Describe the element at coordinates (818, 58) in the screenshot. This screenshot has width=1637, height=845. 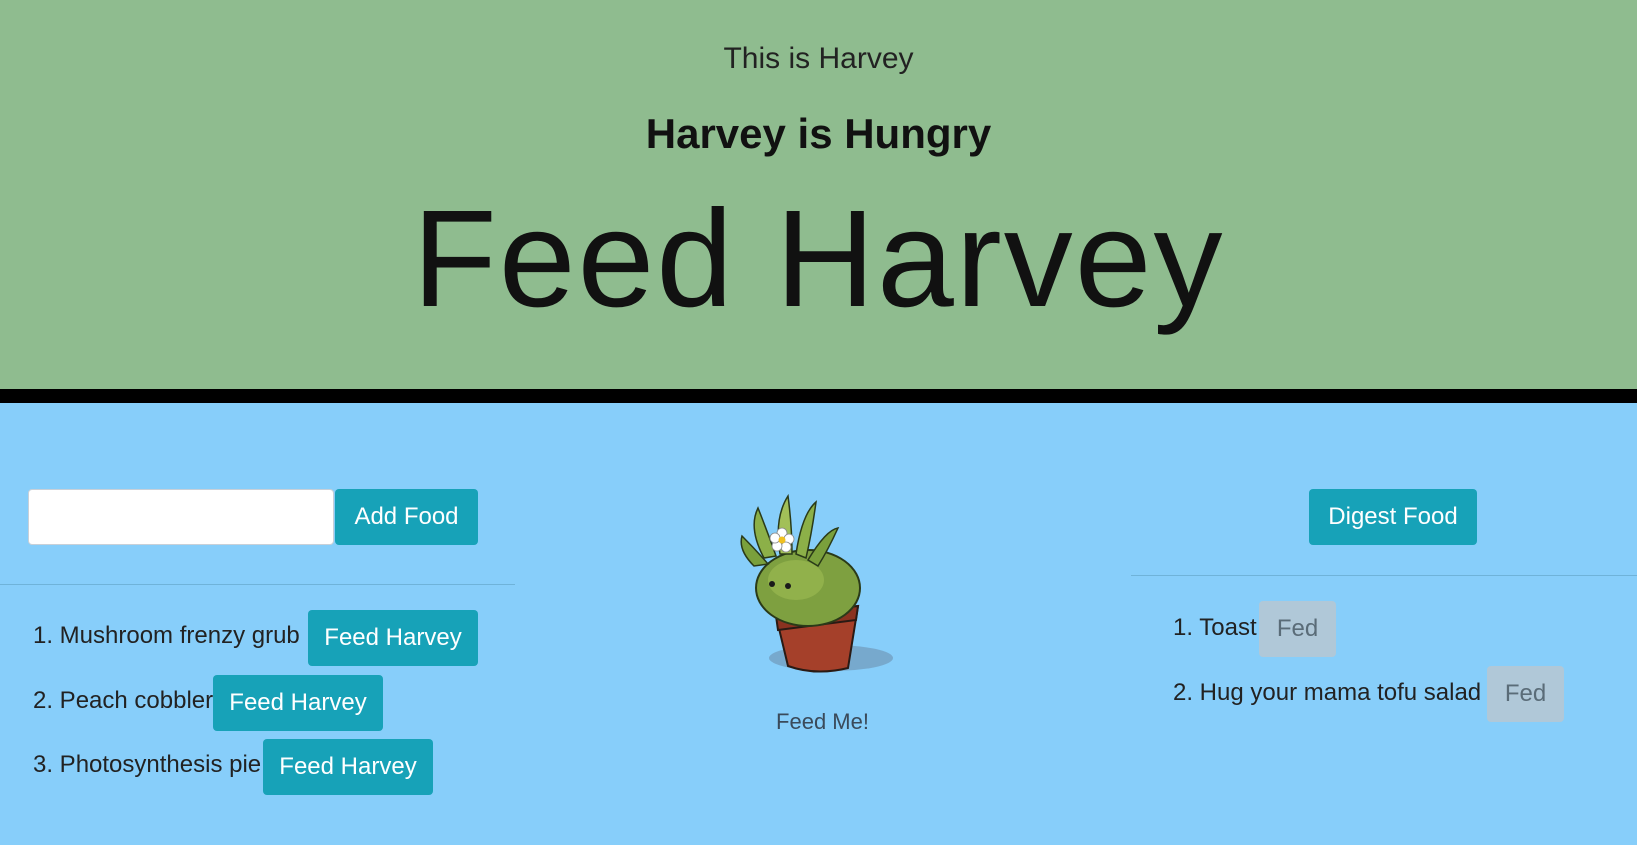
I see `subtitle: This is Harvey` at that location.